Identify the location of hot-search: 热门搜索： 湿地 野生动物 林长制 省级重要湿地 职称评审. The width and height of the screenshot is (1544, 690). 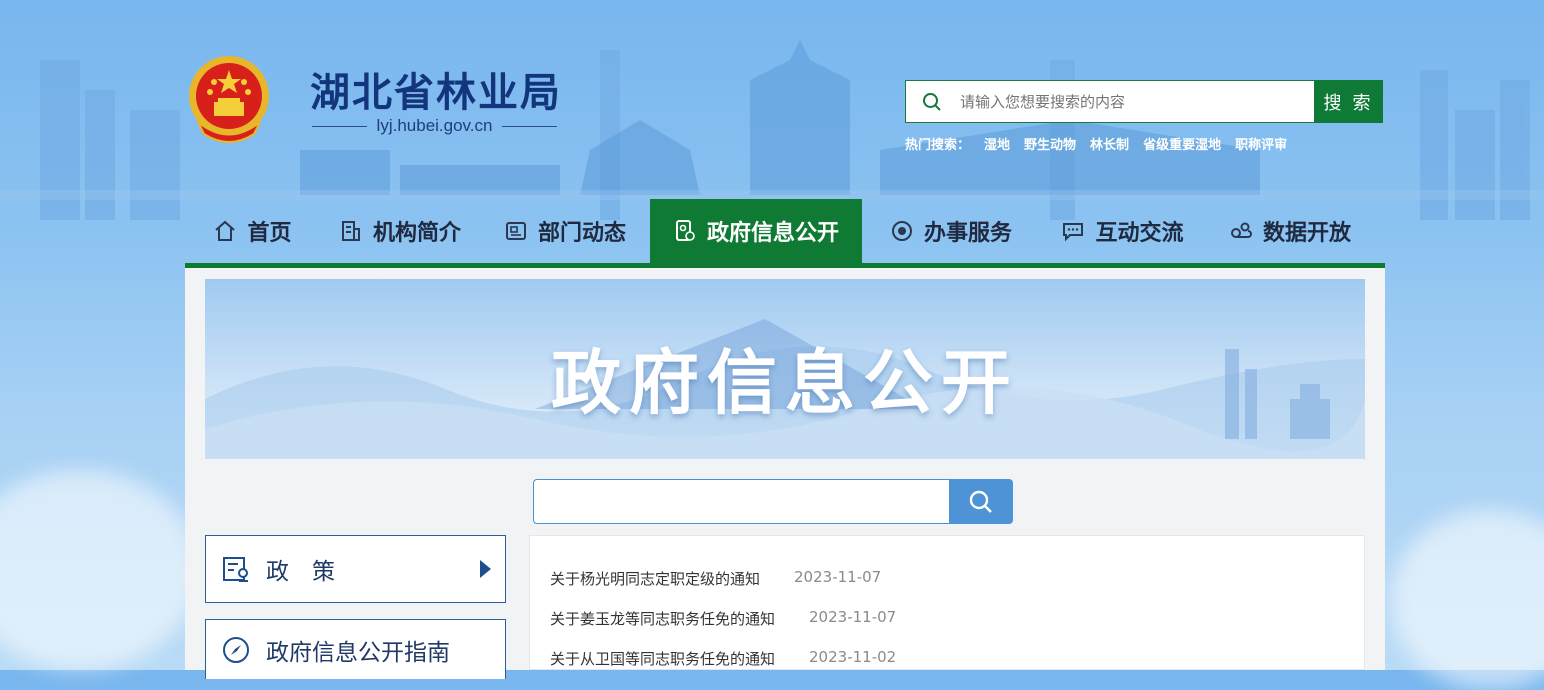
(1096, 143).